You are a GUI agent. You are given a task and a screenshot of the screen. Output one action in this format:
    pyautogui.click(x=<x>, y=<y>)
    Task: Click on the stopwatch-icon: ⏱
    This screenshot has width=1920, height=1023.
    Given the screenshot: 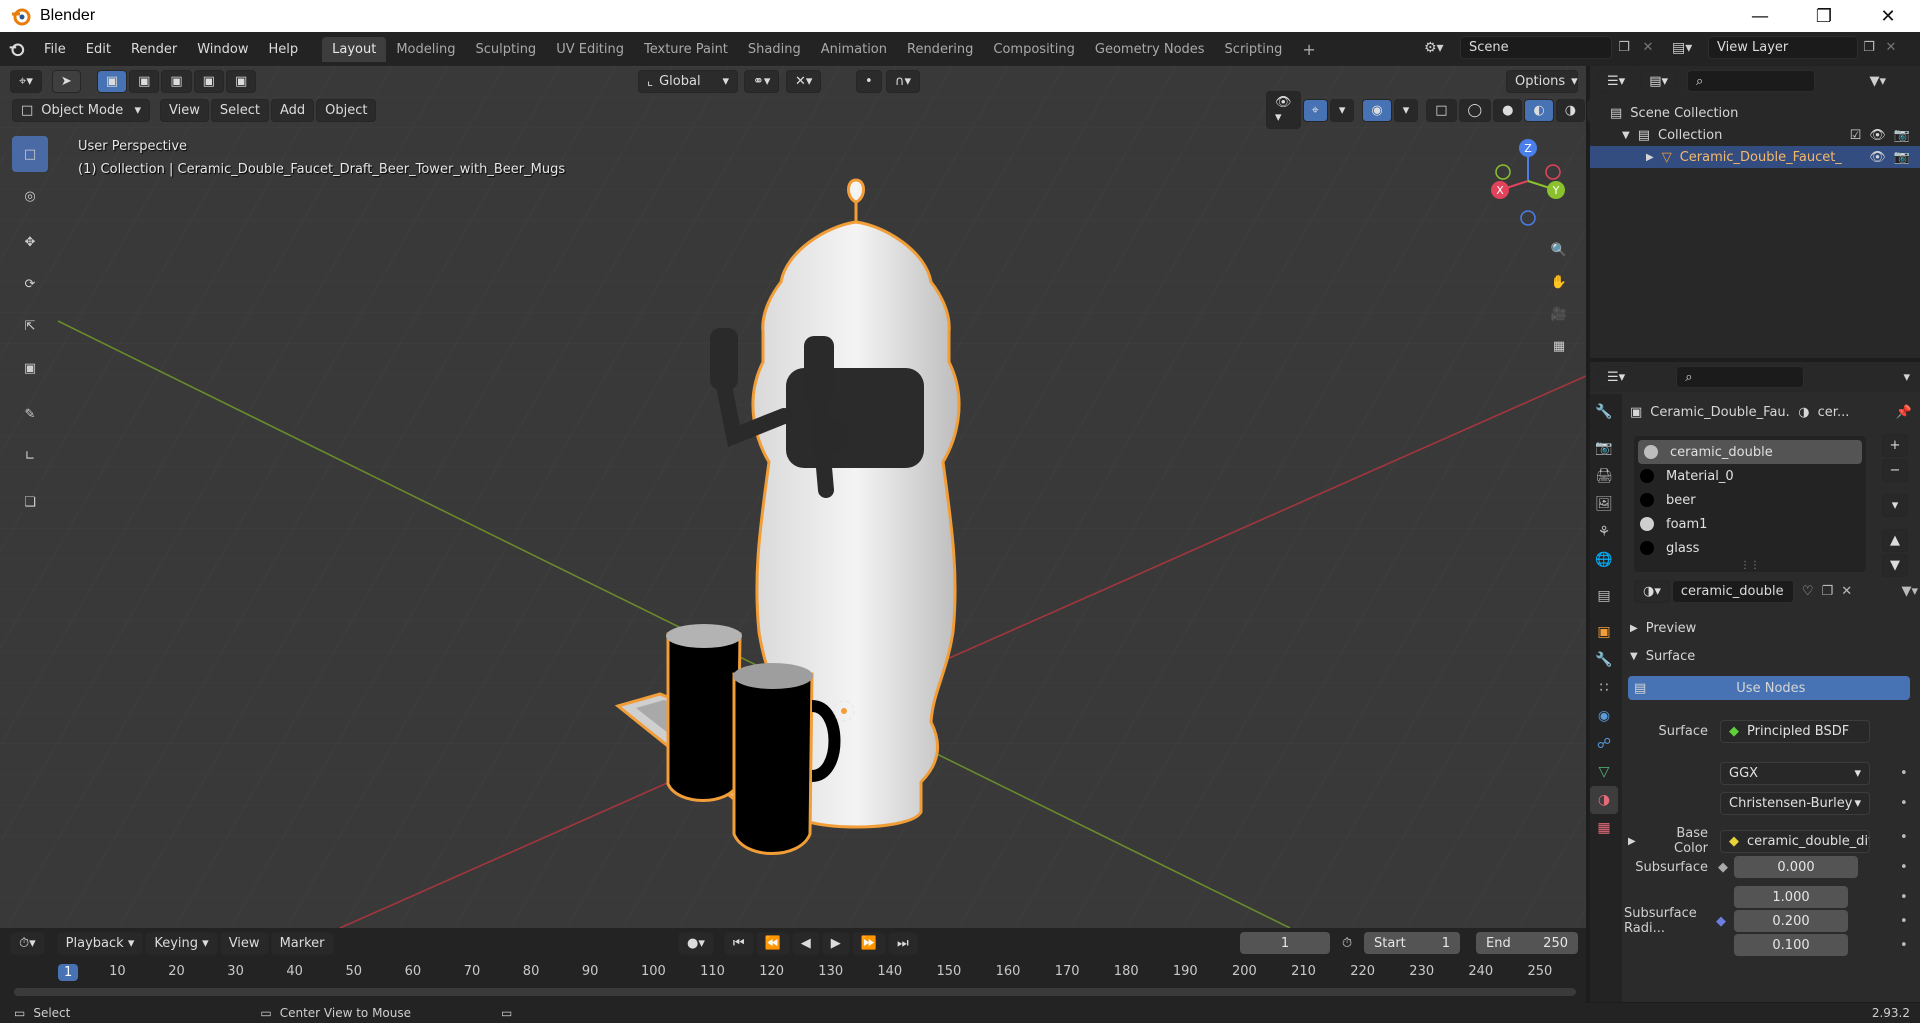 What is the action you would take?
    pyautogui.click(x=1347, y=943)
    